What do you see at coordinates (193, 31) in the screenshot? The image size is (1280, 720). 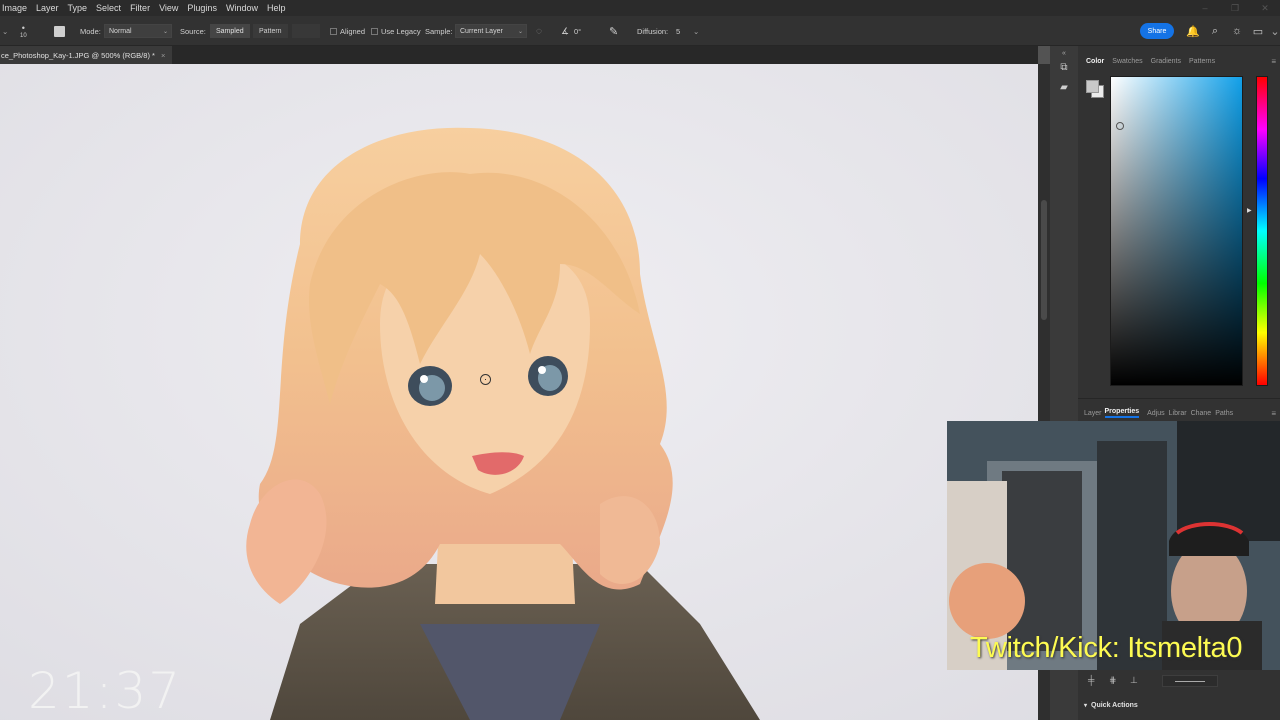 I see `source-label: Source:` at bounding box center [193, 31].